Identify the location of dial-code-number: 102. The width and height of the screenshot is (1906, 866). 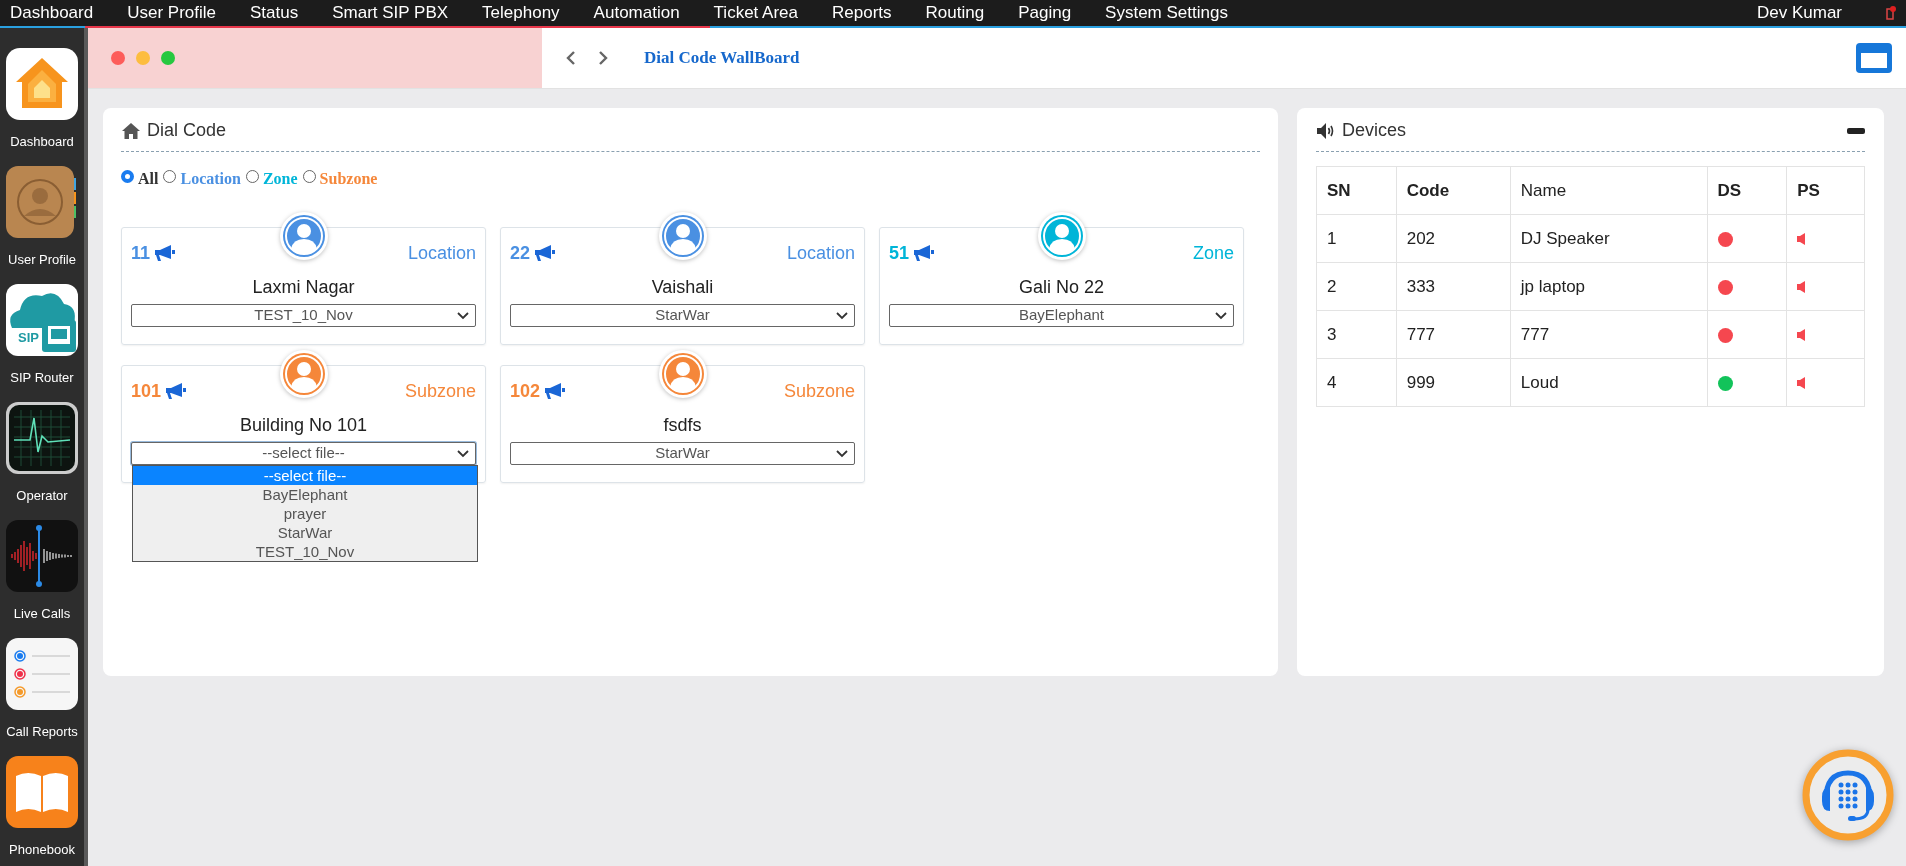
(525, 391).